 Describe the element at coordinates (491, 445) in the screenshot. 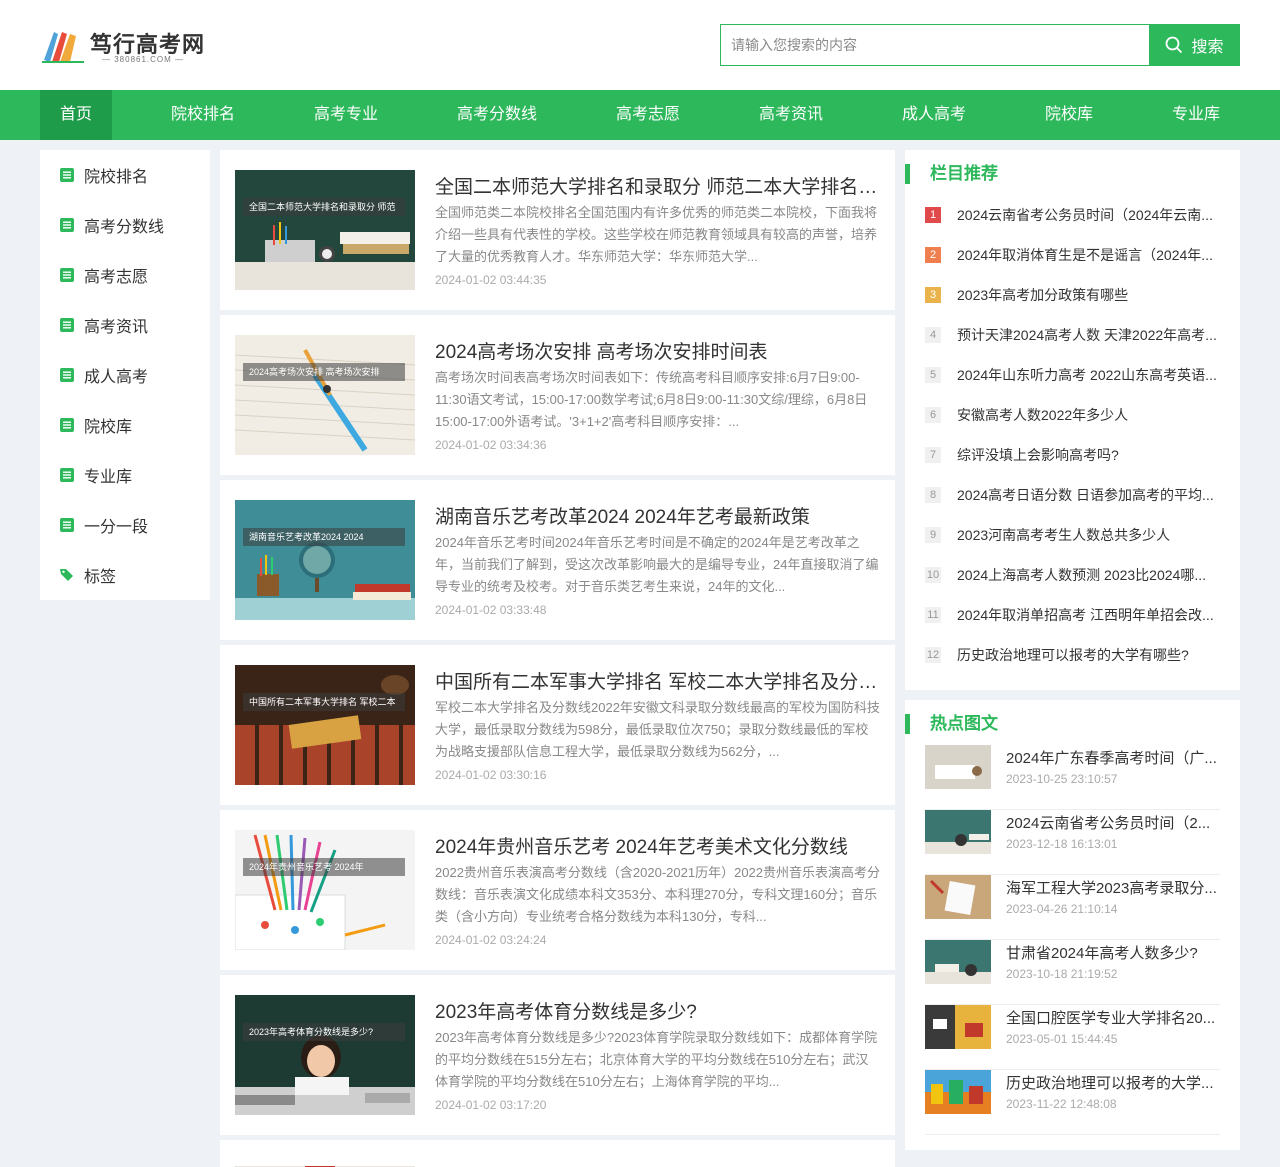

I see `article-date: 2024-01-02 03:34:36` at that location.